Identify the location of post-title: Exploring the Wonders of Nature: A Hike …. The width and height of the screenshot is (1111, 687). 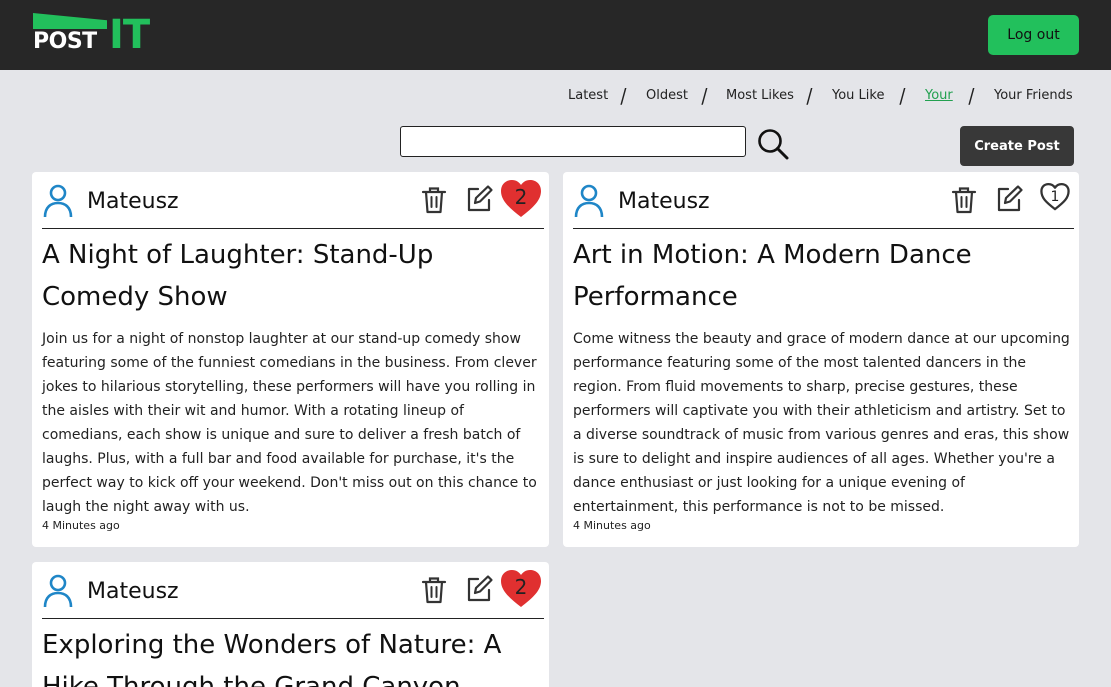
(272, 658).